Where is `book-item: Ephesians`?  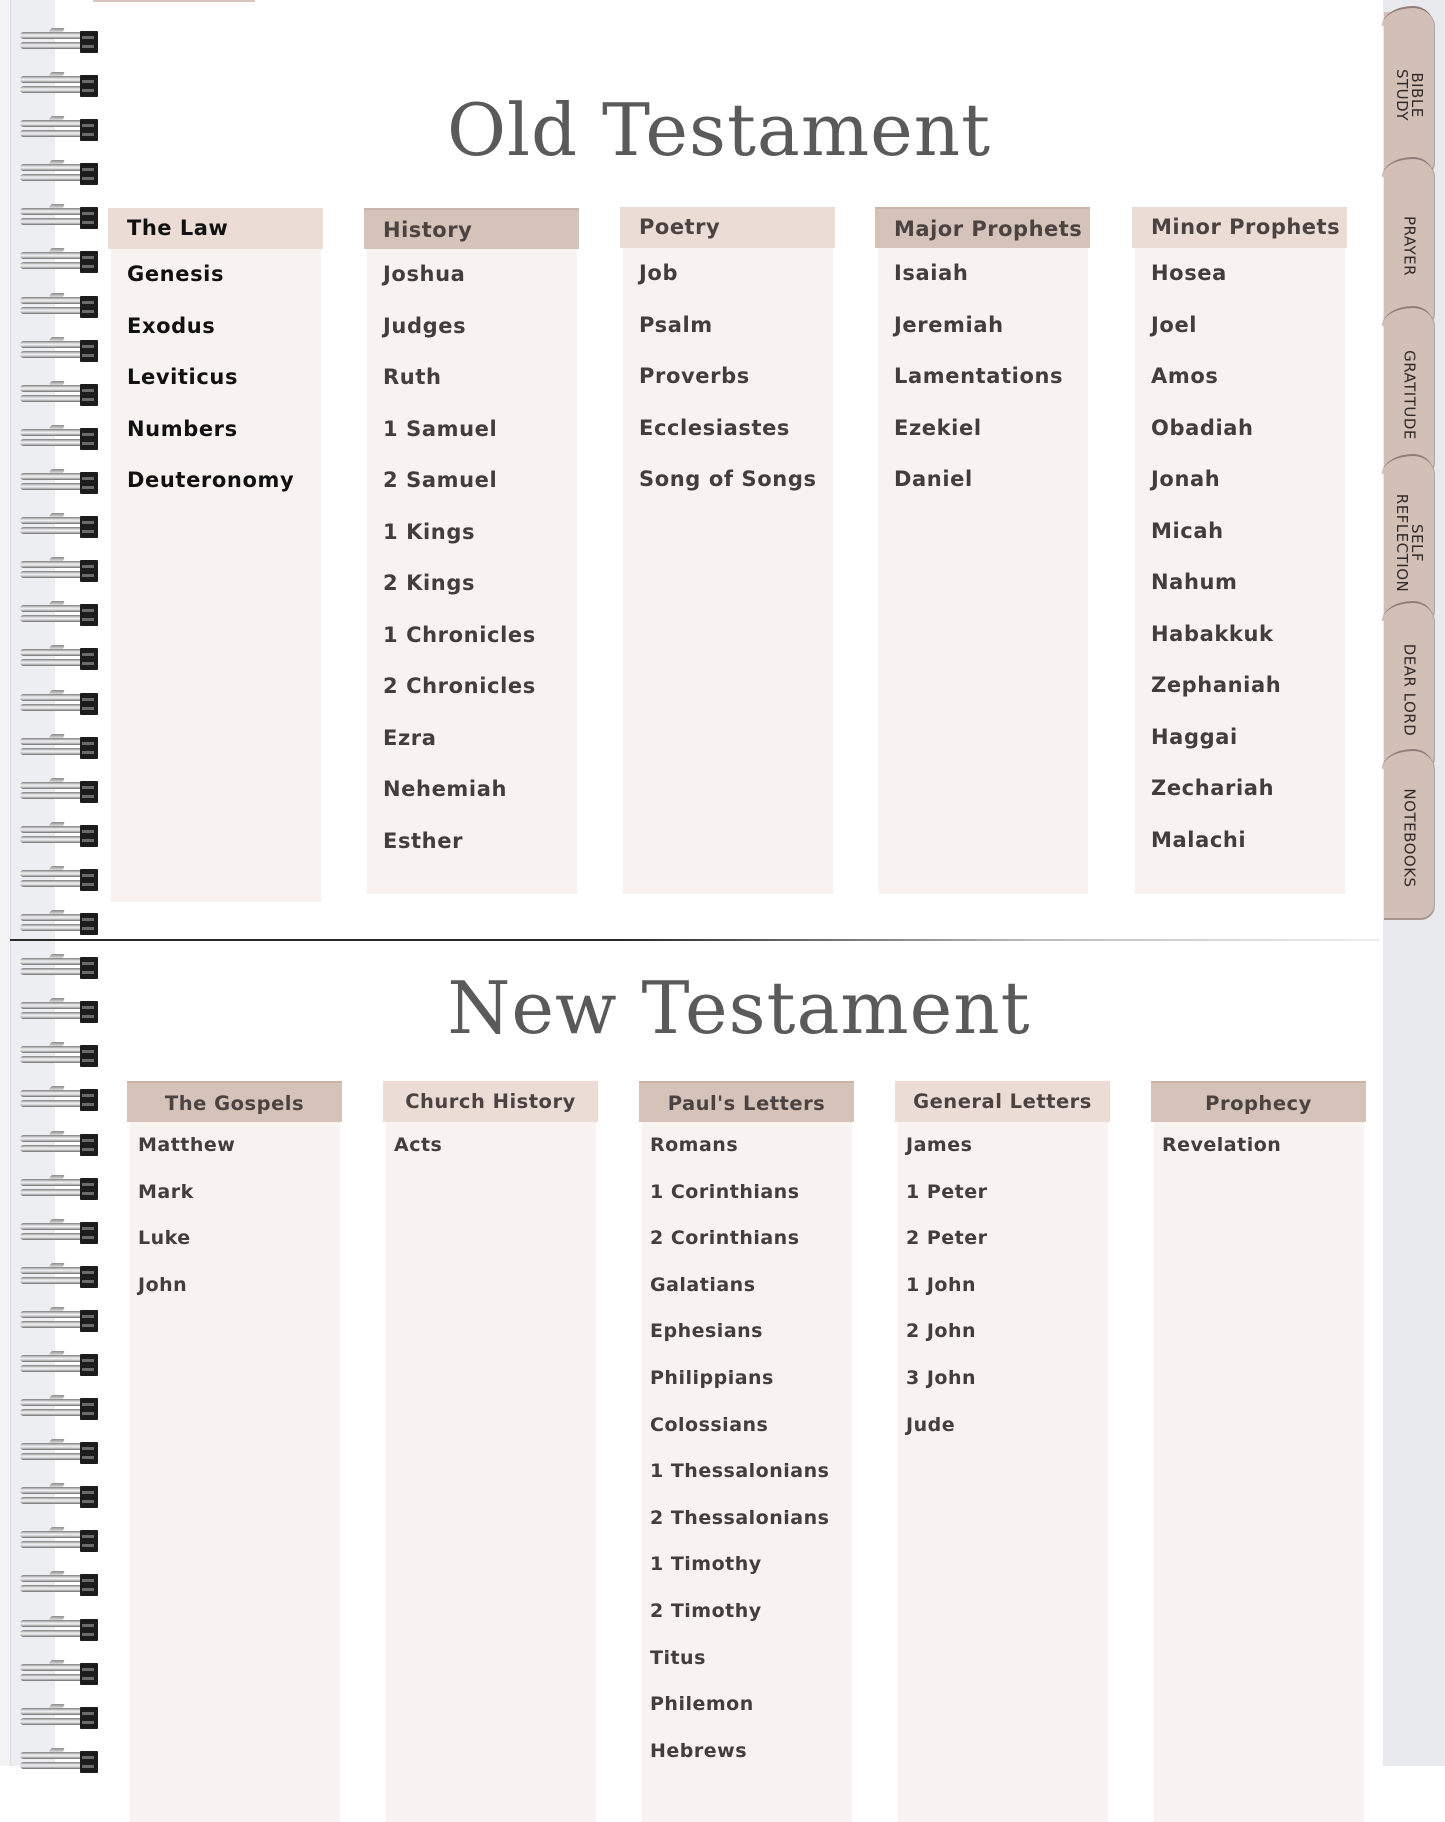 book-item: Ephesians is located at coordinates (747, 1331).